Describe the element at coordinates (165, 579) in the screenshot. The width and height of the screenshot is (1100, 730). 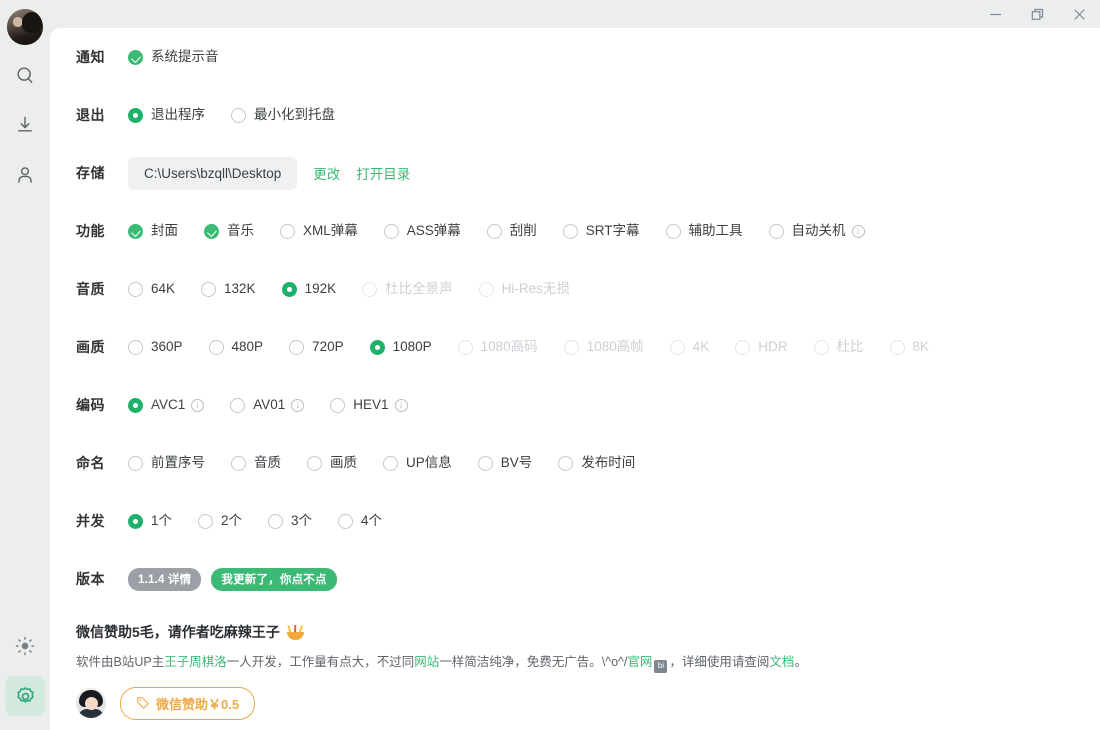
I see `version-detail-pill: 1.1.4 详情` at that location.